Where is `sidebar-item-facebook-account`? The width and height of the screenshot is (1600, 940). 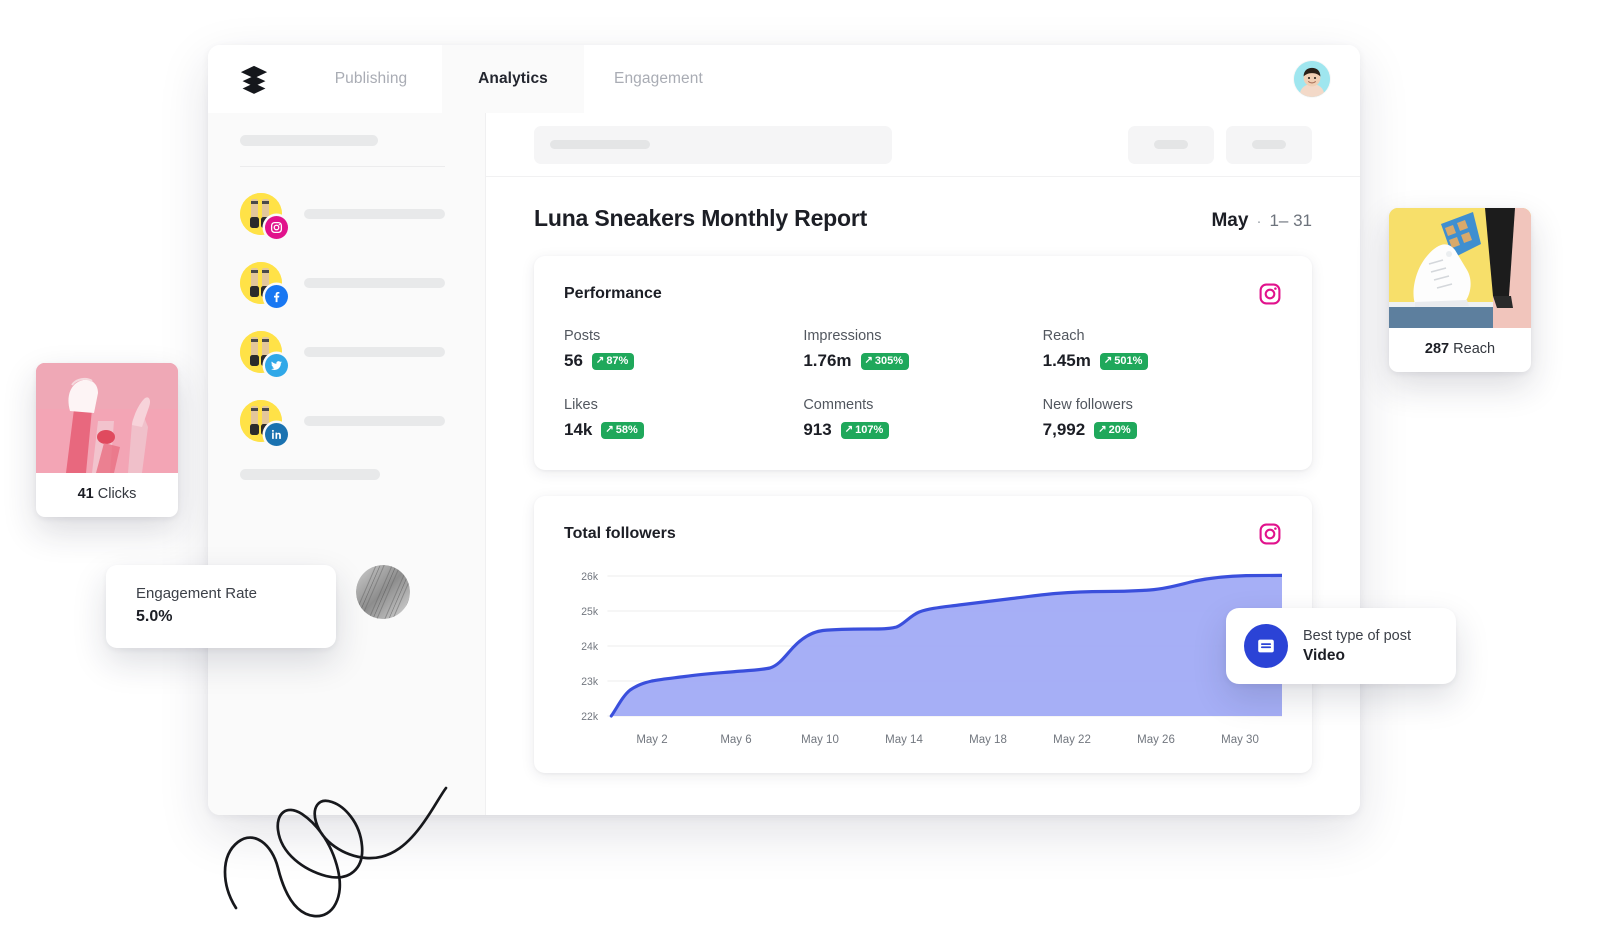
sidebar-item-facebook-account is located at coordinates (342, 285).